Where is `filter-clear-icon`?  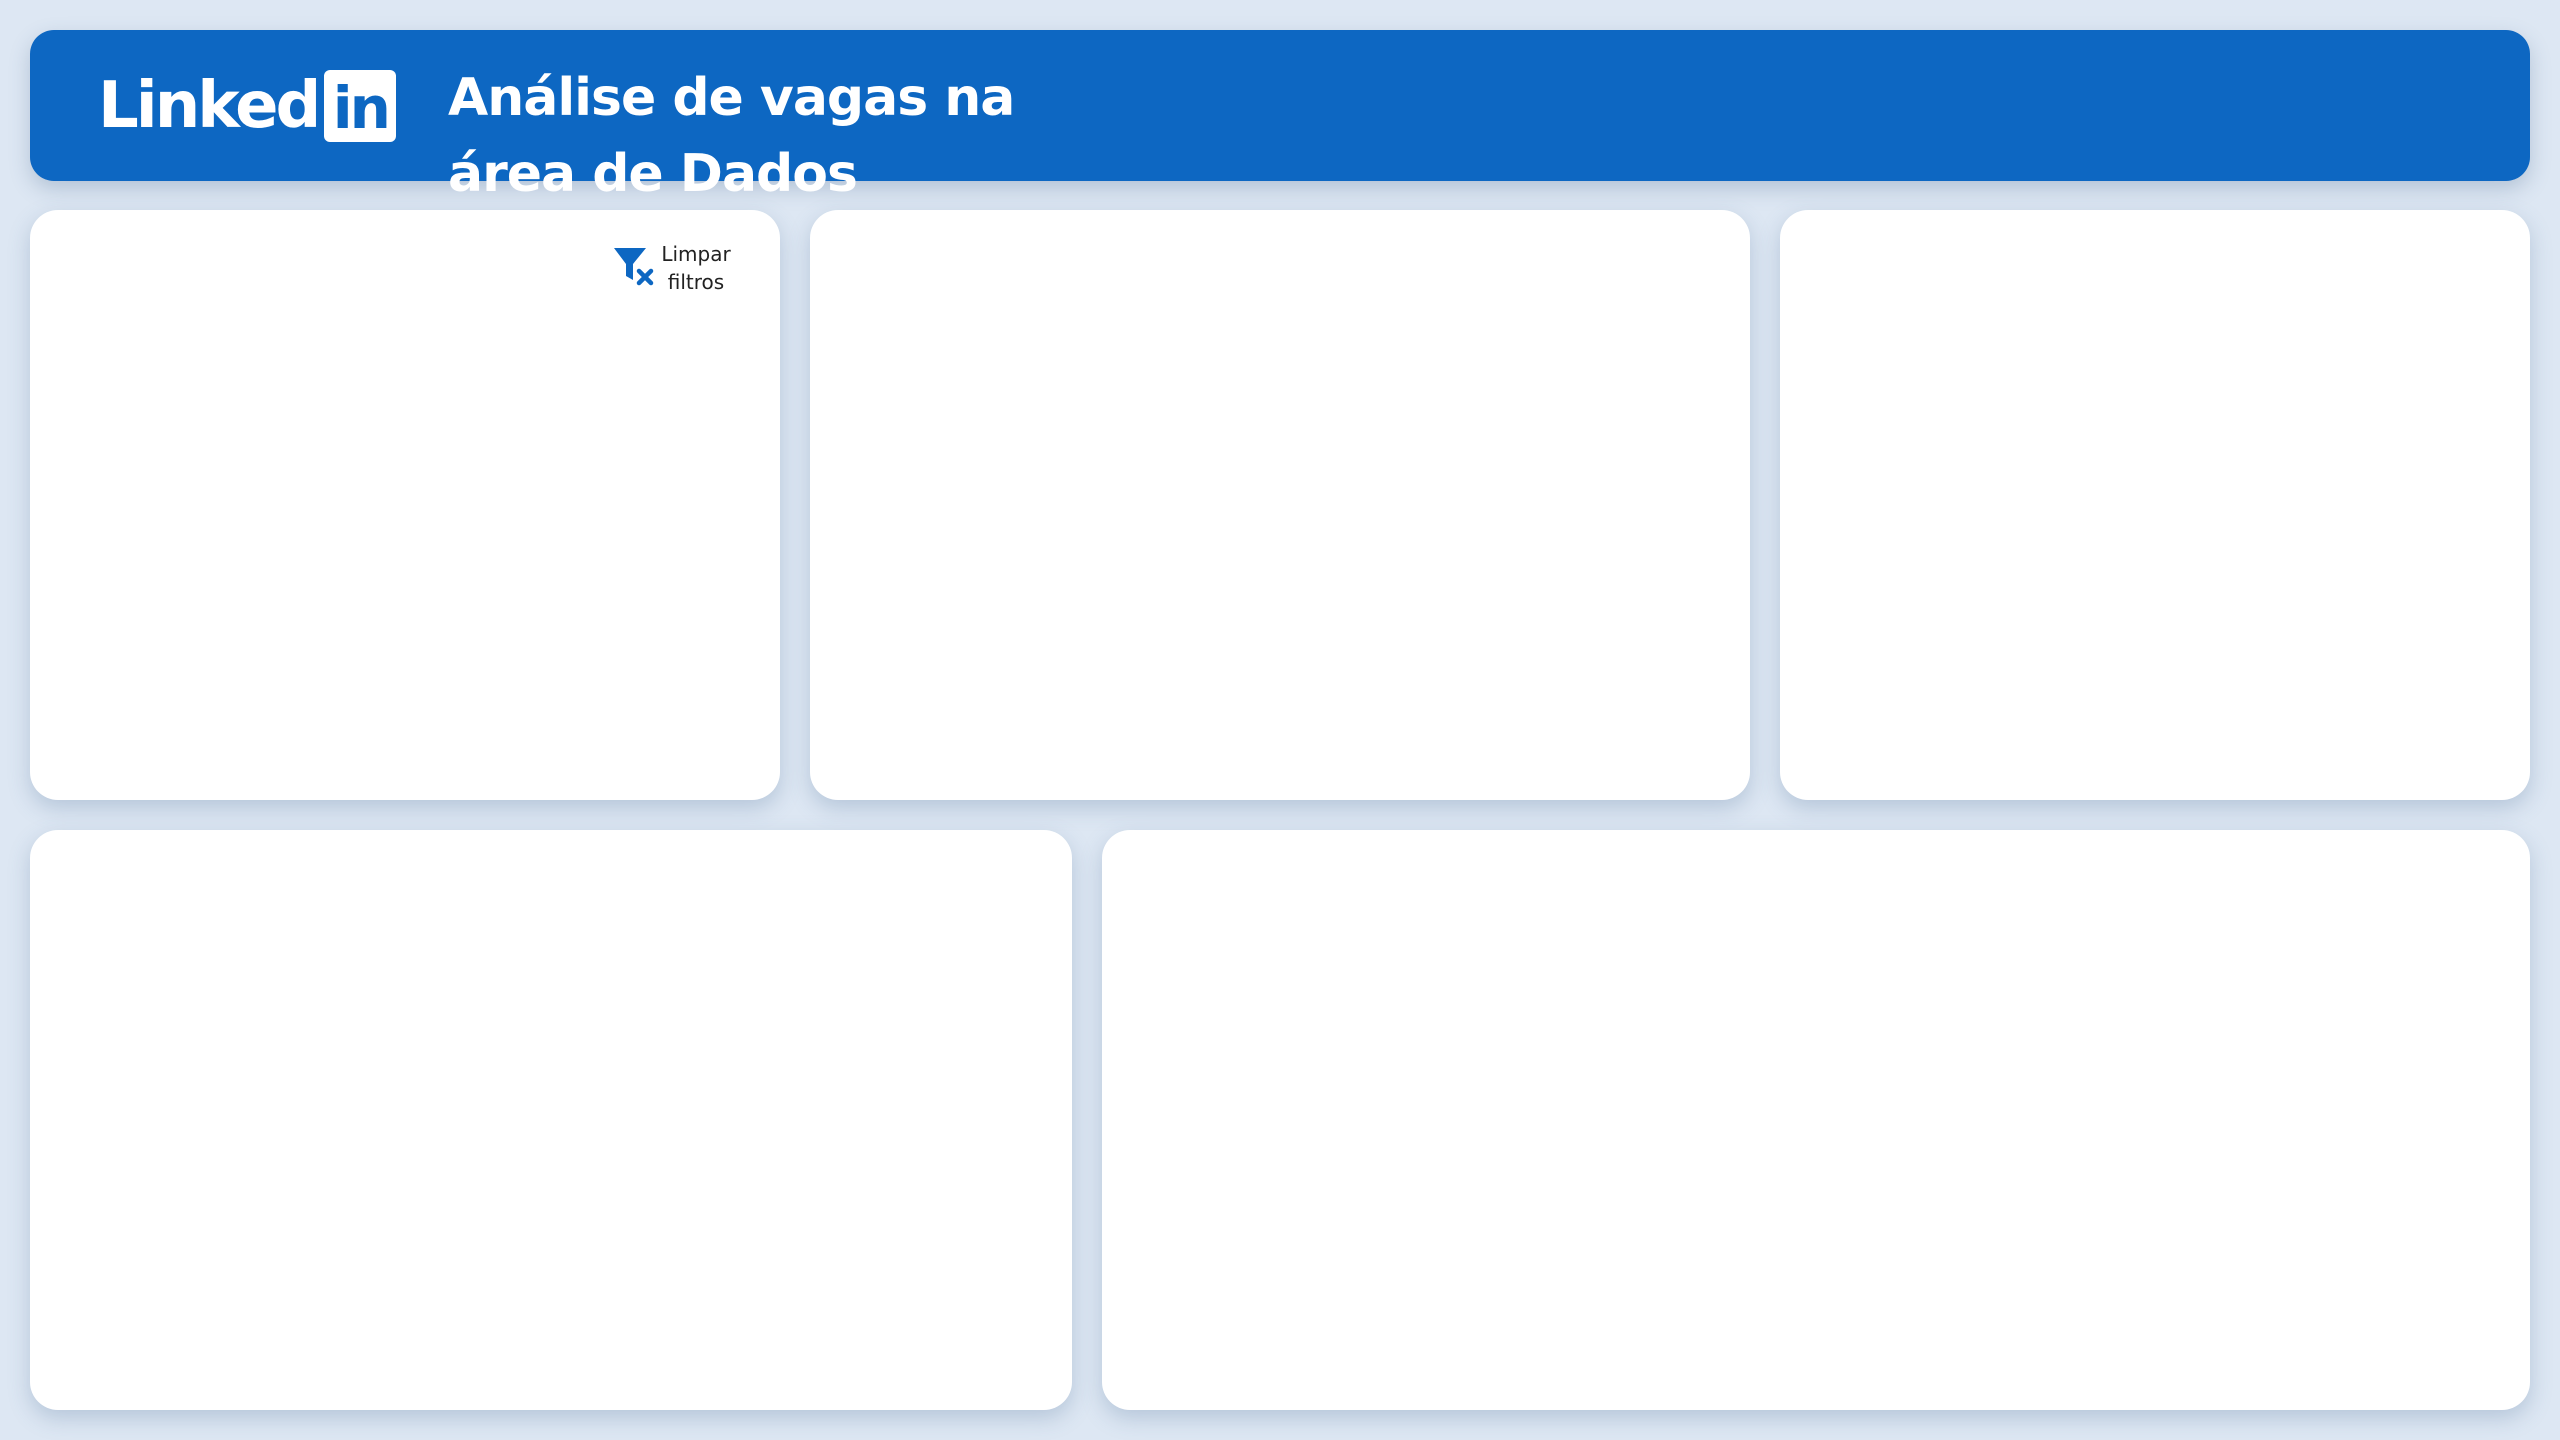
filter-clear-icon is located at coordinates (634, 267).